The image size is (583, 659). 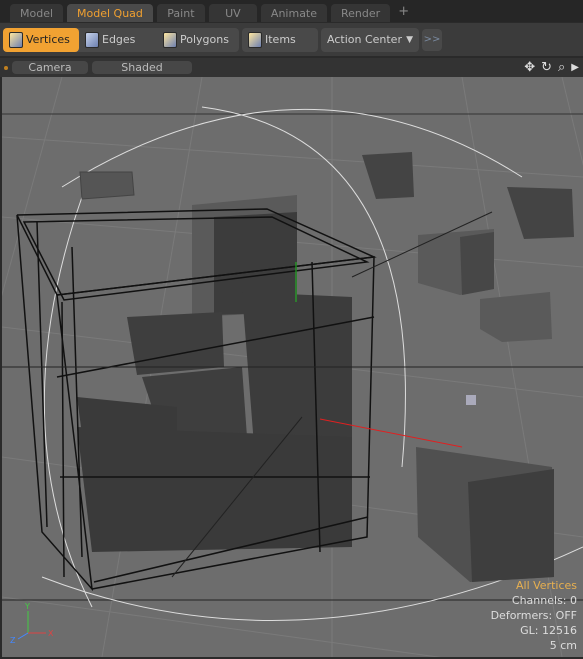 I want to click on zoom-icon: ⌕, so click(x=561, y=67).